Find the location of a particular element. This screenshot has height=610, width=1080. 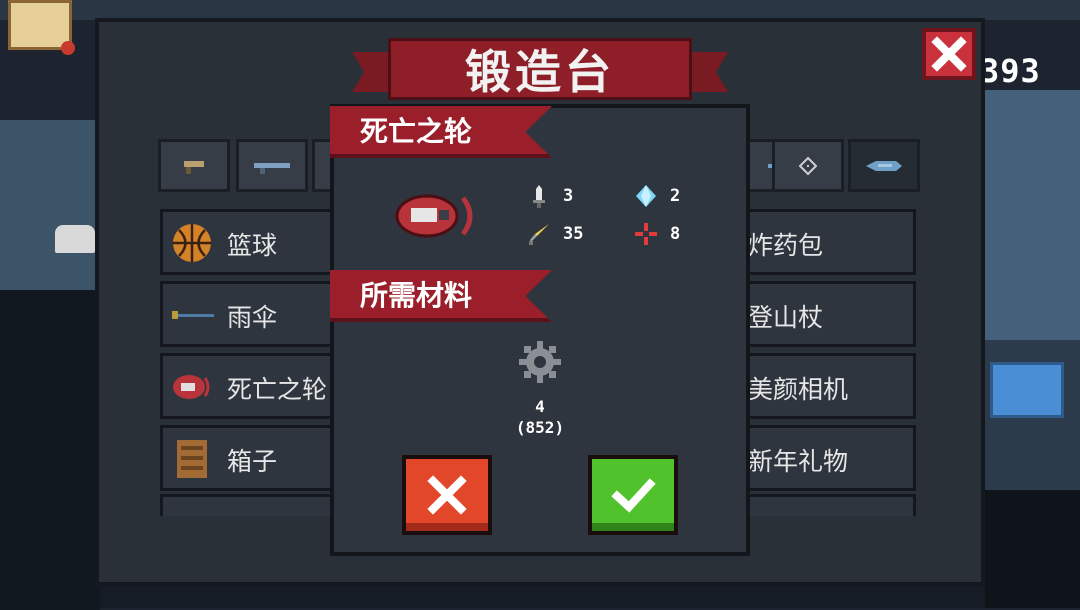

accuracy-stat: 8 is located at coordinates (657, 234).